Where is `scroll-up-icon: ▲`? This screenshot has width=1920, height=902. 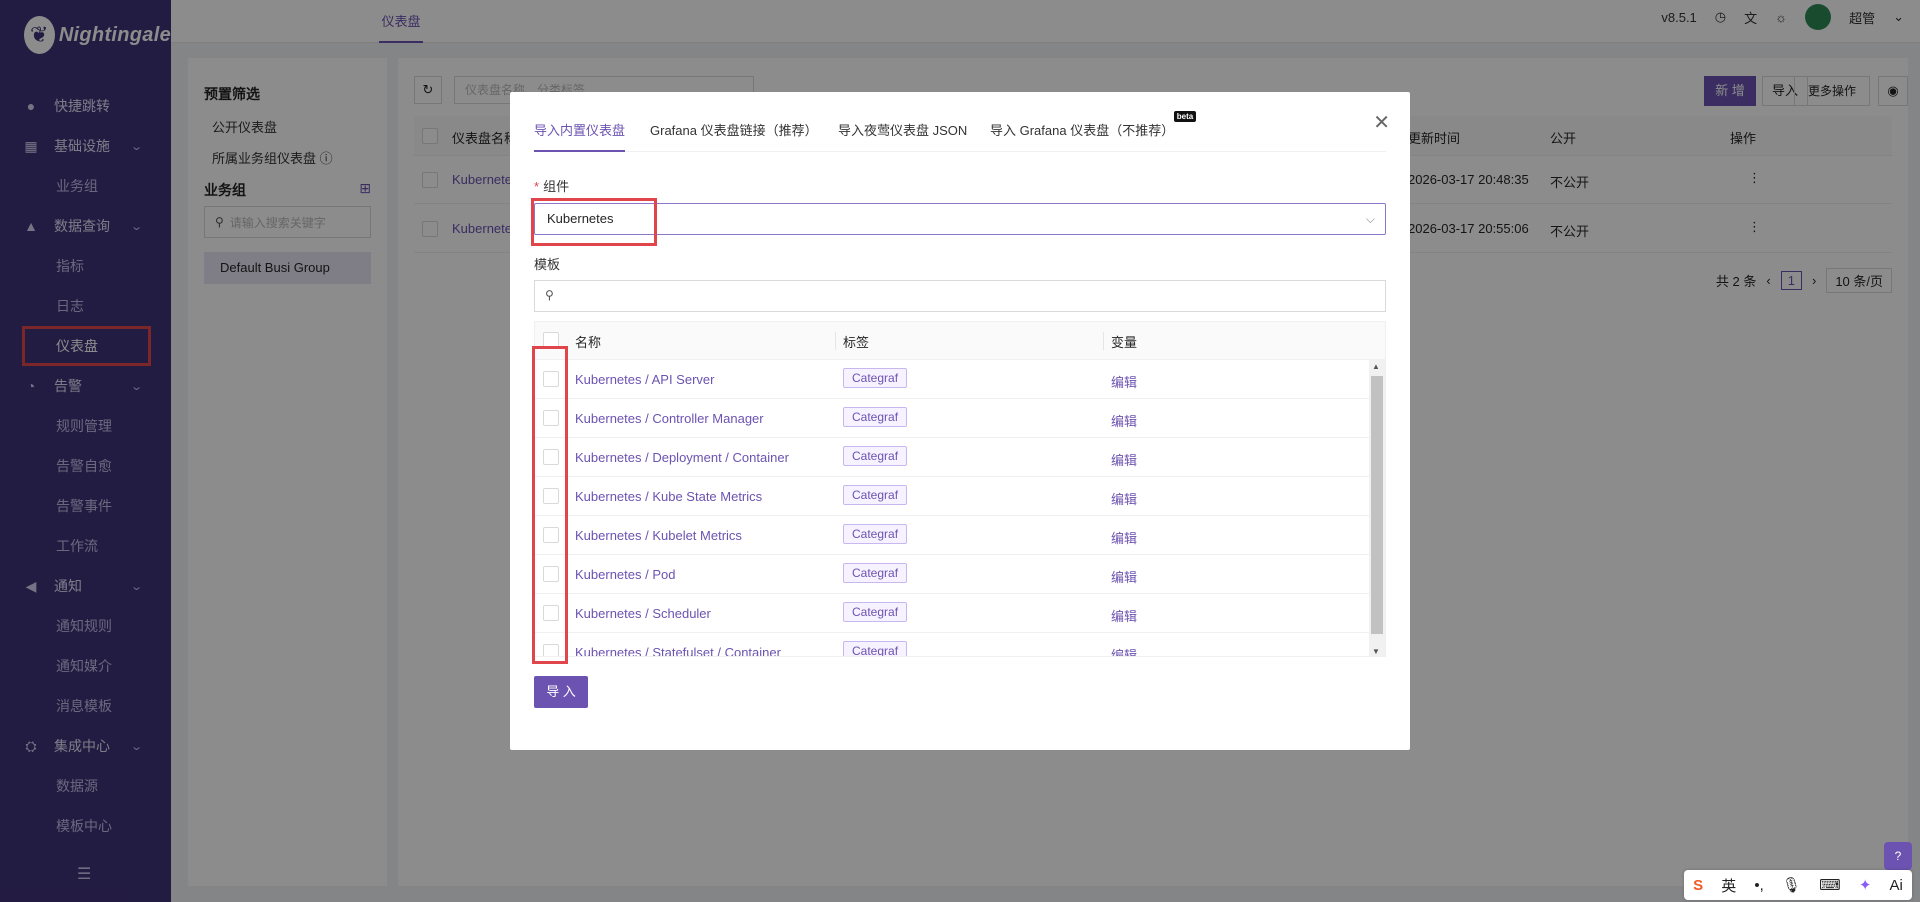 scroll-up-icon: ▲ is located at coordinates (1376, 366).